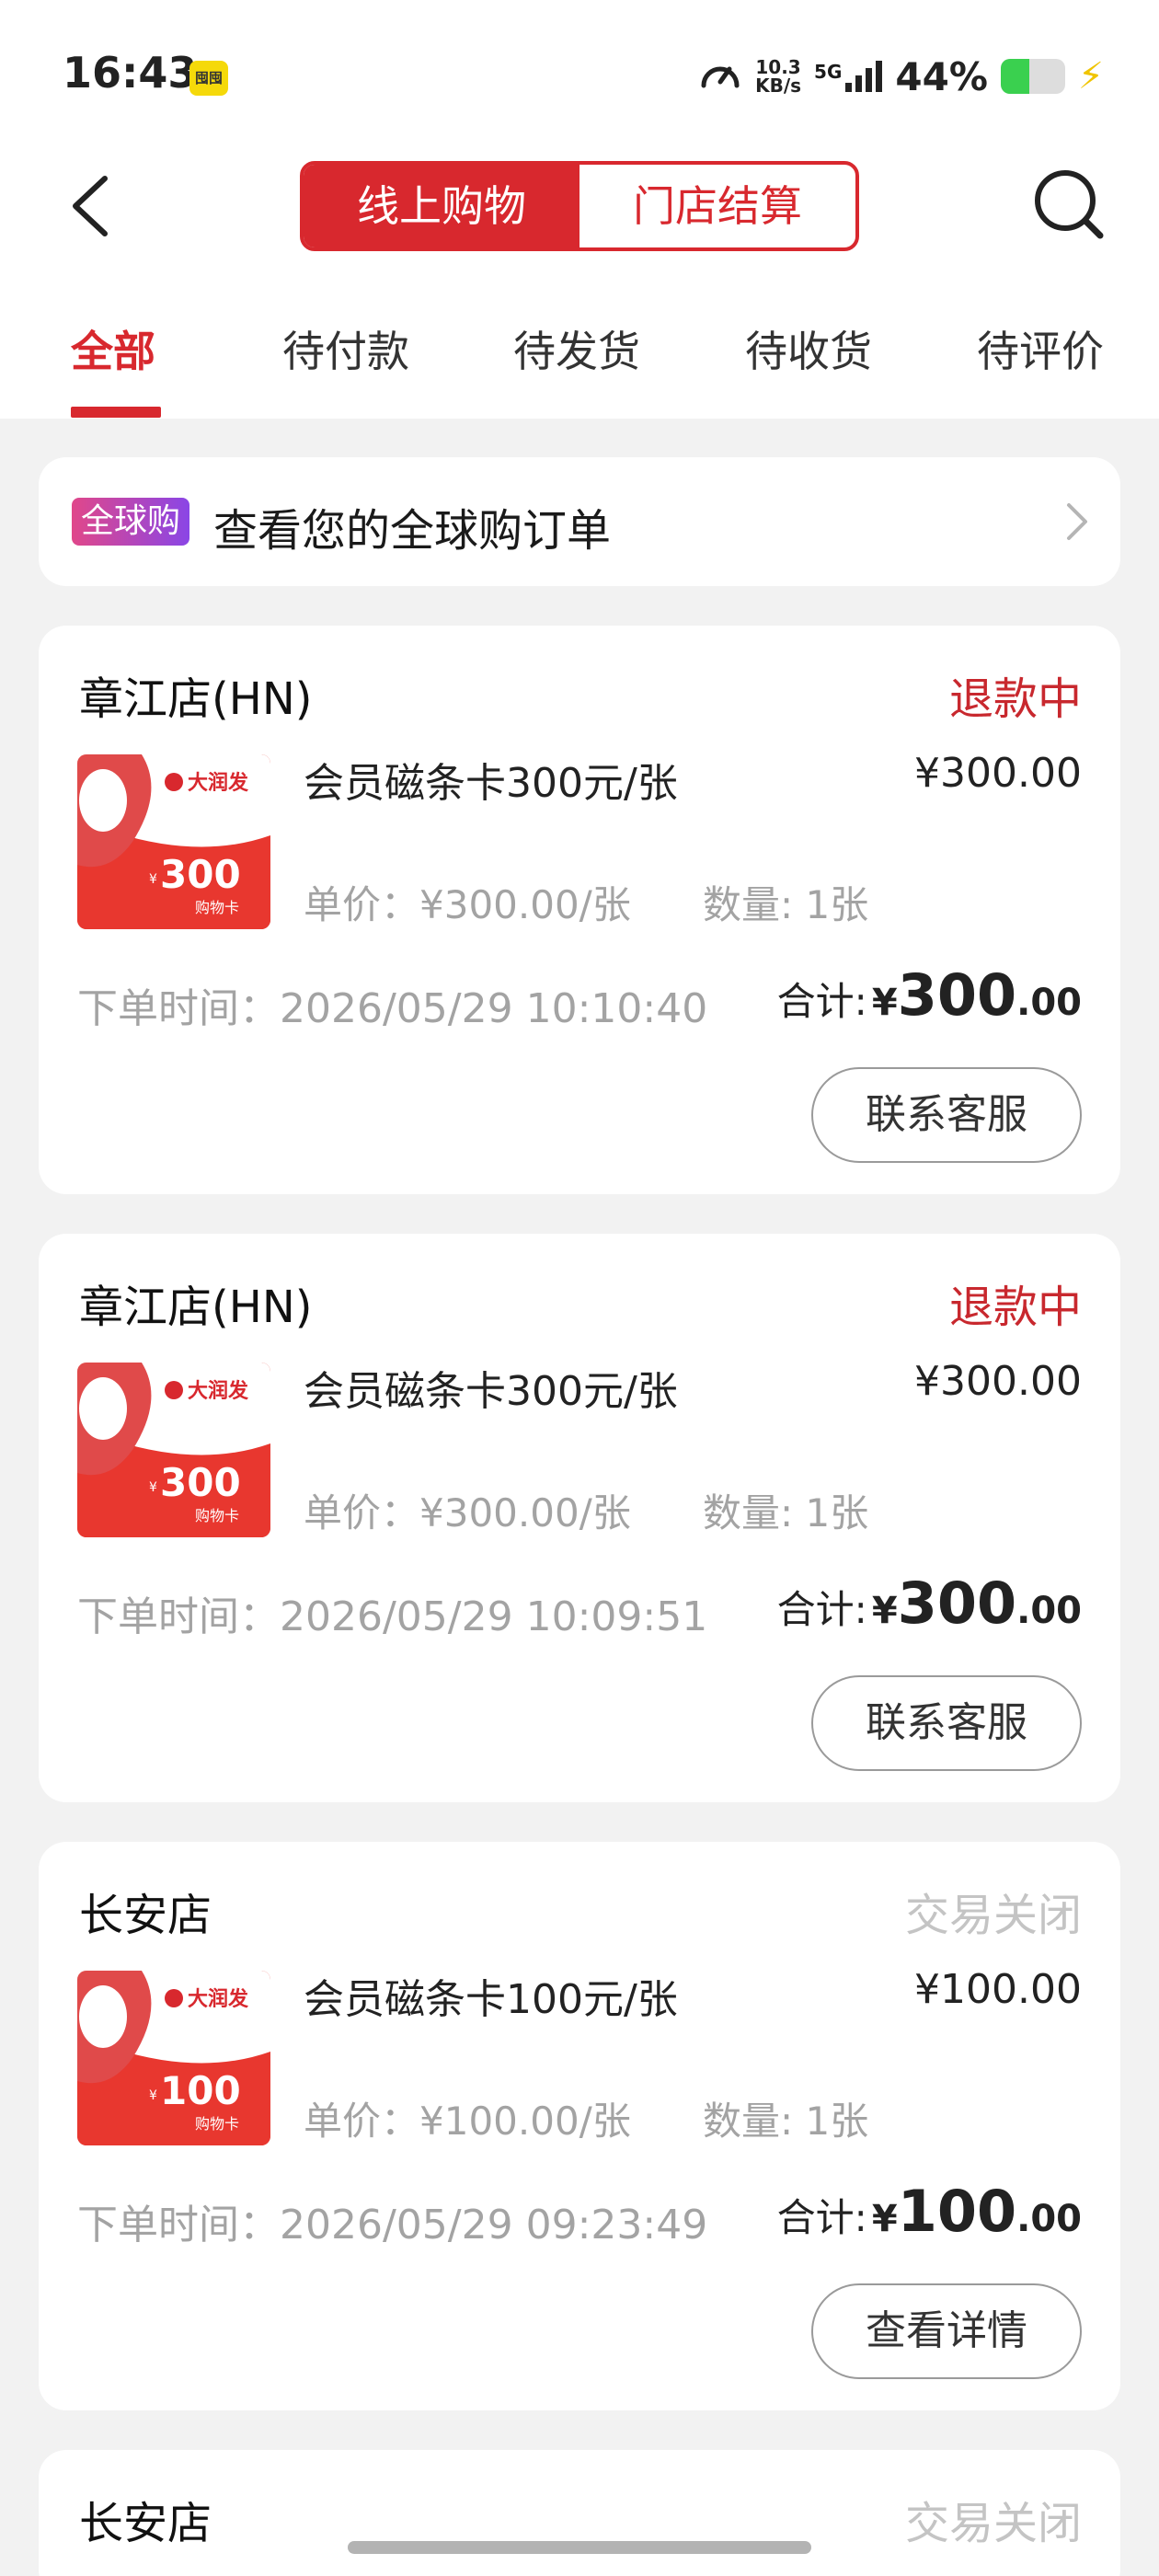  Describe the element at coordinates (717, 206) in the screenshot. I see `segment-store-checkout: 门店结算` at that location.